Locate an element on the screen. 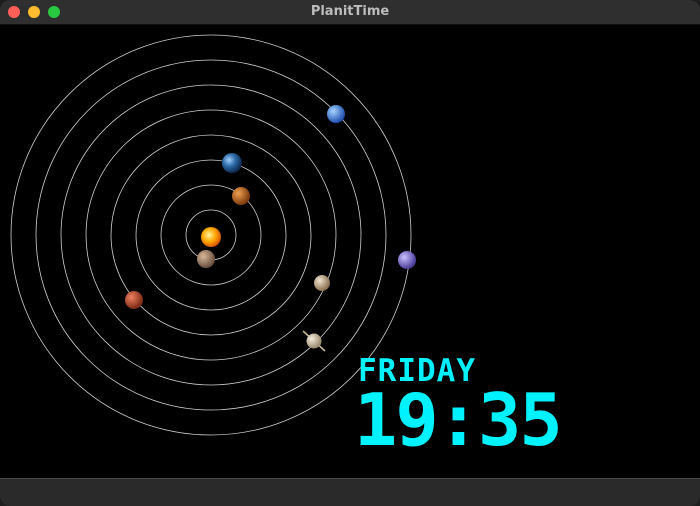  neptune-icon is located at coordinates (336, 114).